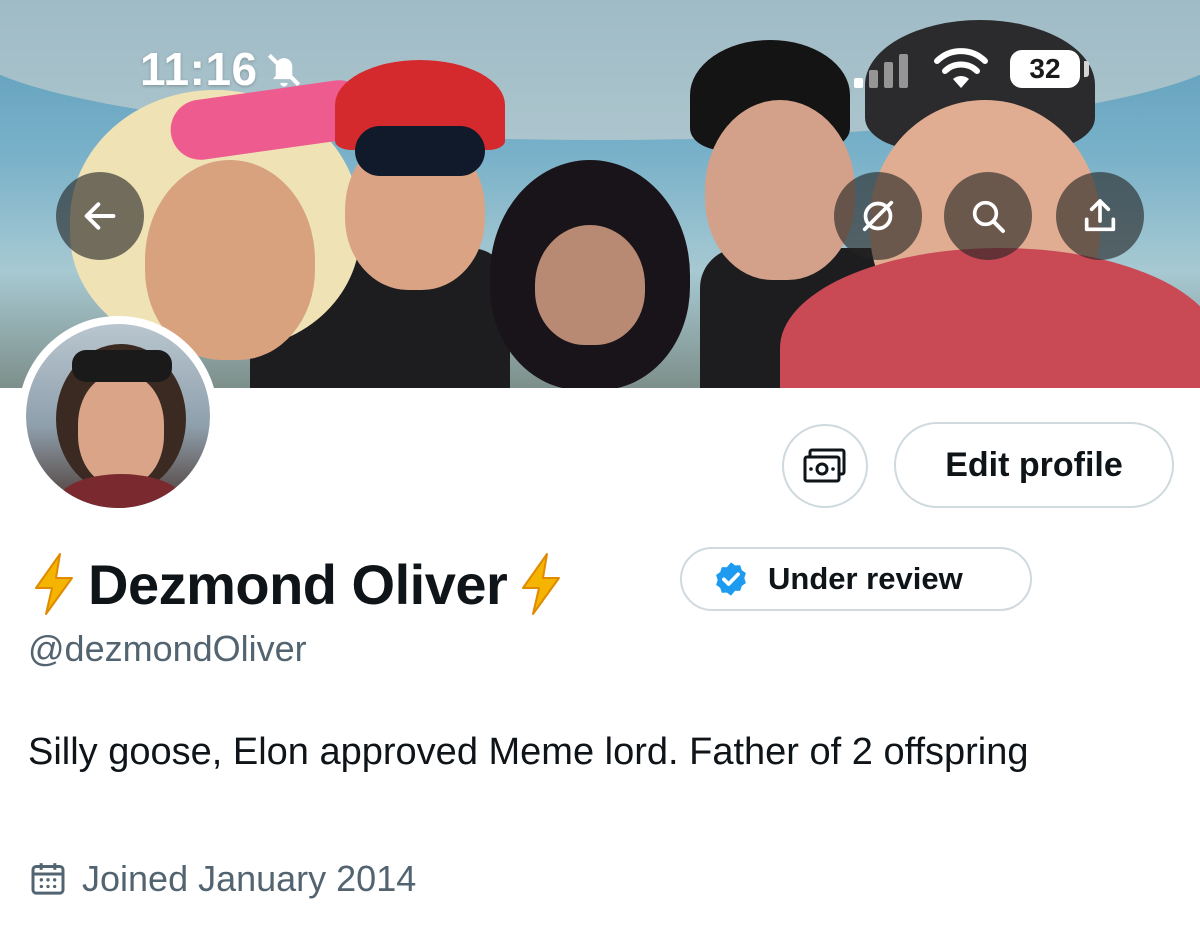  What do you see at coordinates (420, 151) in the screenshot?
I see `sunglasses` at bounding box center [420, 151].